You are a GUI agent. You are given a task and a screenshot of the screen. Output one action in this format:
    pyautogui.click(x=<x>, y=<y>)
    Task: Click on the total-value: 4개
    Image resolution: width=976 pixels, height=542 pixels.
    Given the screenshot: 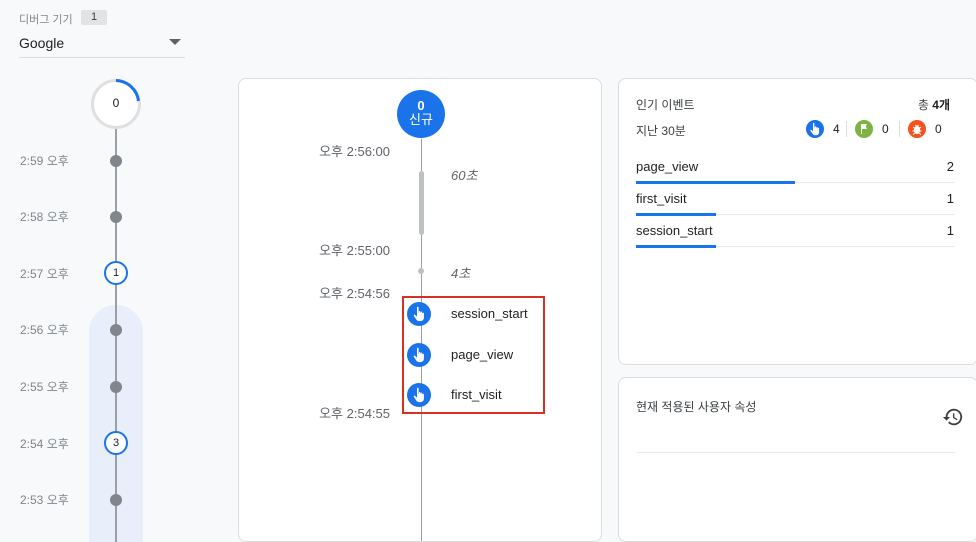 What is the action you would take?
    pyautogui.click(x=941, y=105)
    